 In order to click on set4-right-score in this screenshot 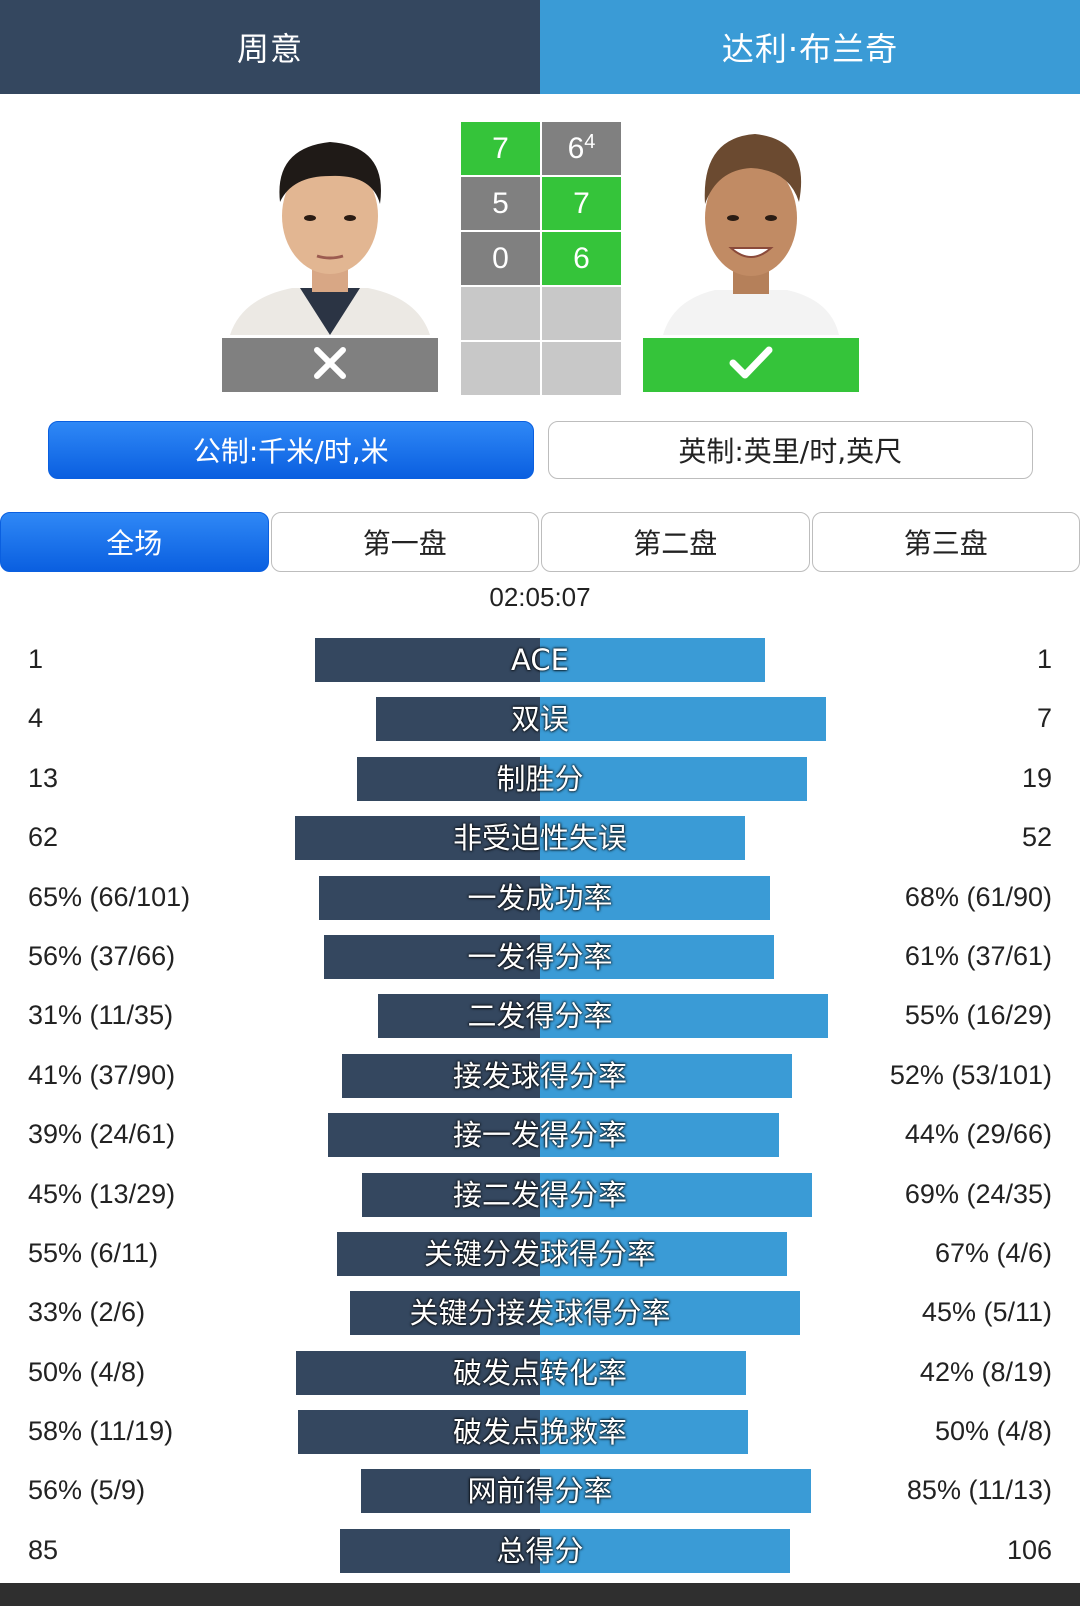, I will do `click(581, 313)`.